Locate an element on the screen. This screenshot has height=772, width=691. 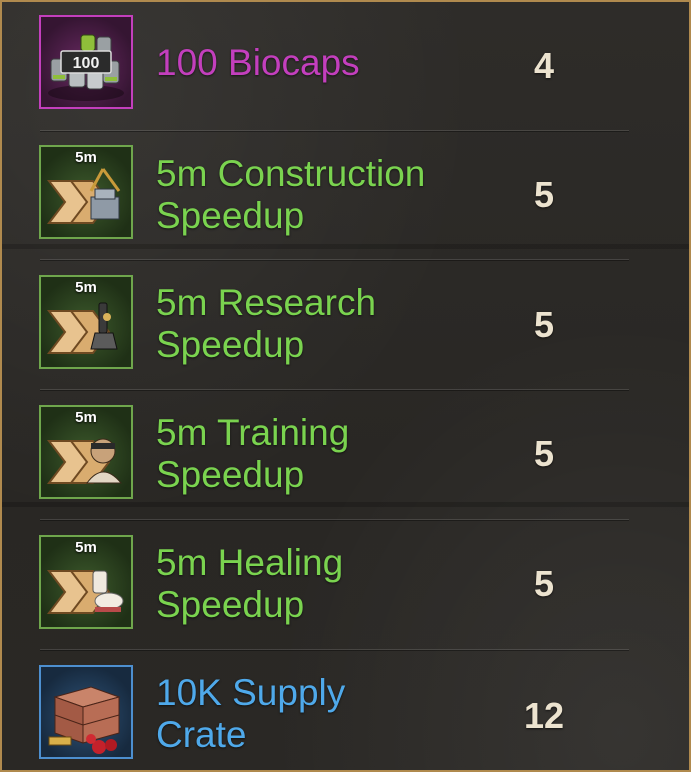
item-name: 5m Training Speedup is located at coordinates (321, 454).